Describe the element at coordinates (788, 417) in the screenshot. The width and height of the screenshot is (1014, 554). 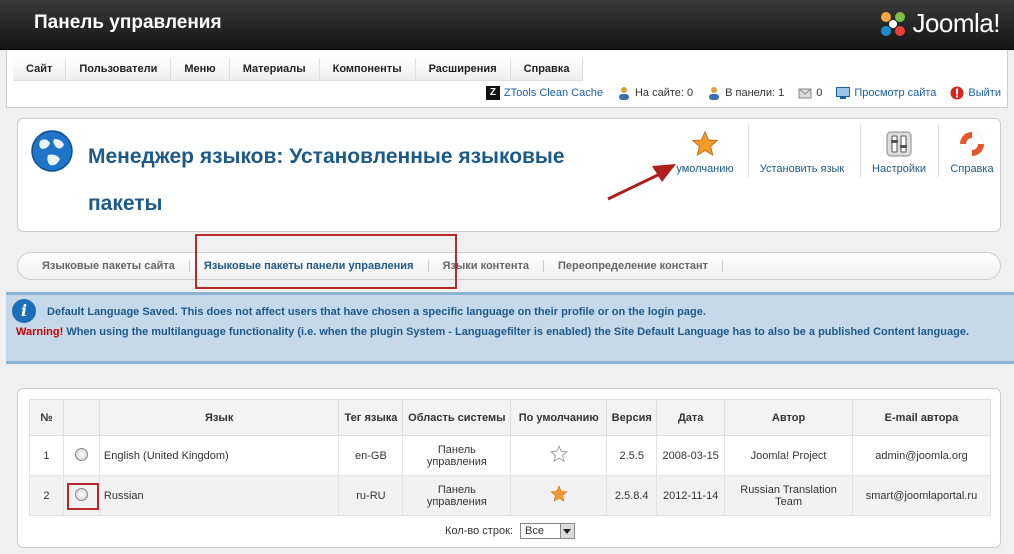
I see `header-author: Автор` at that location.